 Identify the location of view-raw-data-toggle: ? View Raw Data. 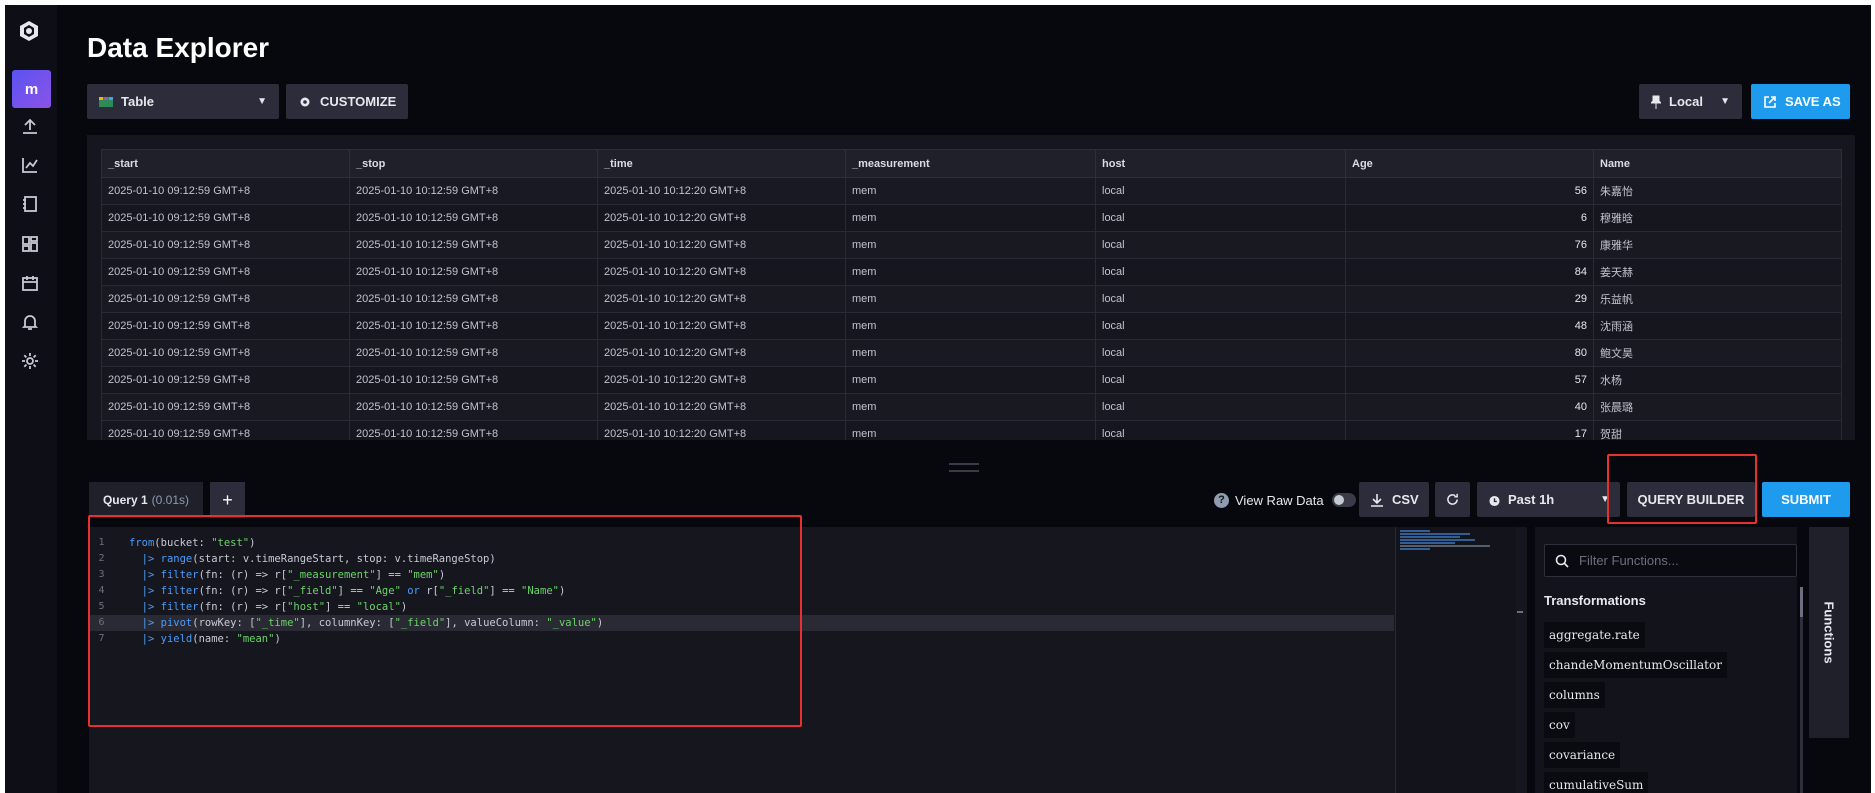
(1285, 500).